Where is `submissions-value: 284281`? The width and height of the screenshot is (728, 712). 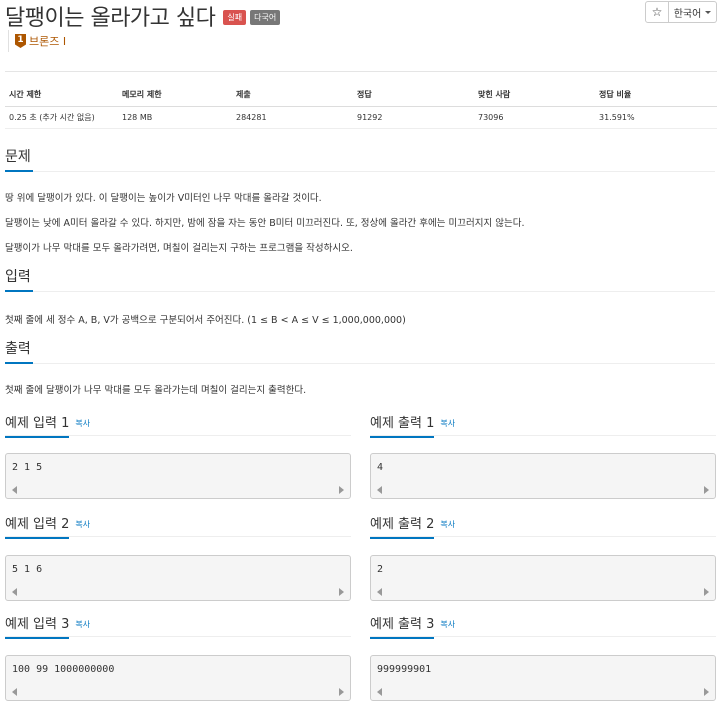
submissions-value: 284281 is located at coordinates (292, 117).